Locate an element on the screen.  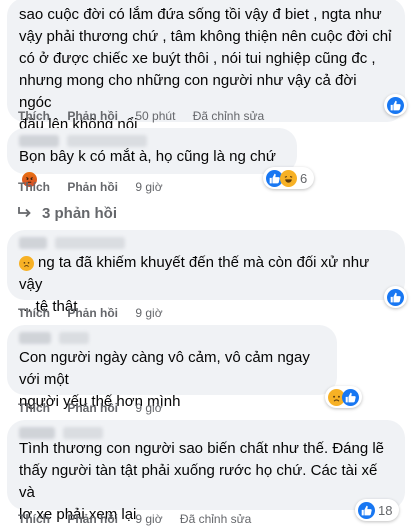
comment-timestamp: 50 phút is located at coordinates (155, 116).